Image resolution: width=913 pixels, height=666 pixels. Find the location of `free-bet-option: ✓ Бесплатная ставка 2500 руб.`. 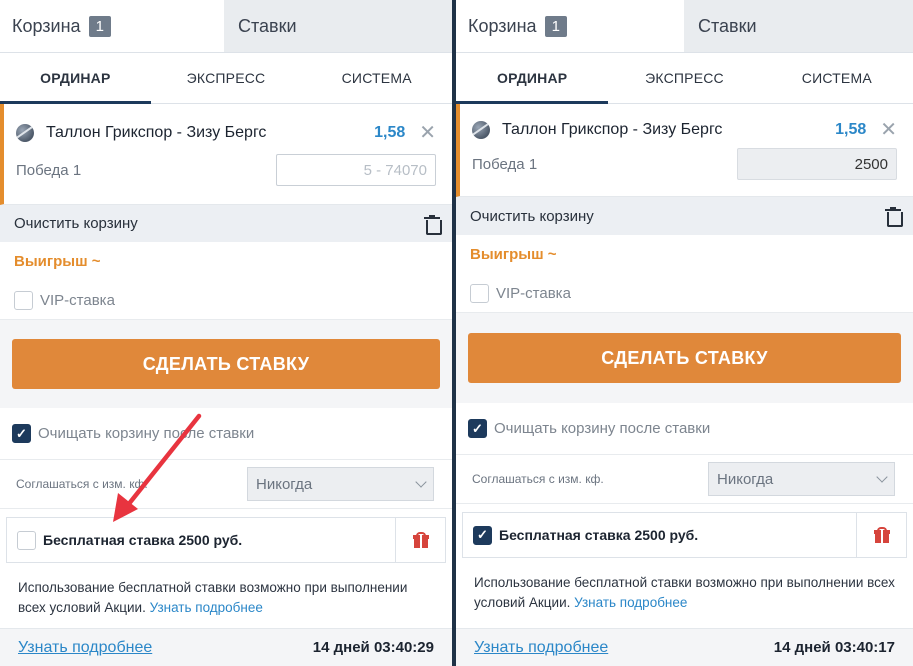

free-bet-option: ✓ Бесплатная ставка 2500 руб. is located at coordinates (659, 535).